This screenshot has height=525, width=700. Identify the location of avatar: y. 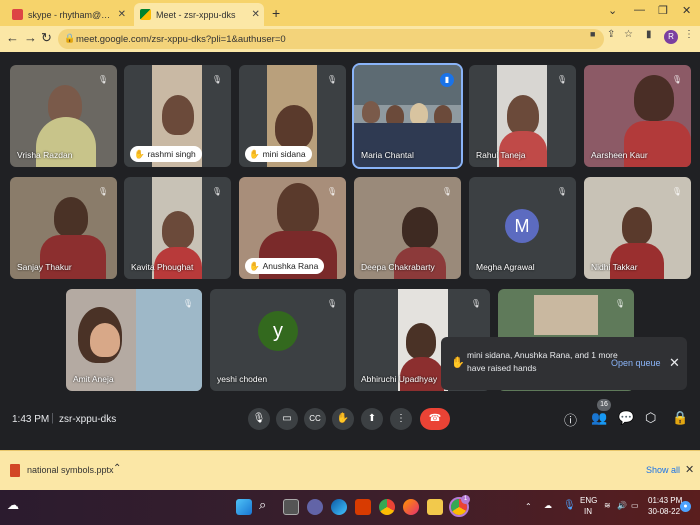
(278, 331).